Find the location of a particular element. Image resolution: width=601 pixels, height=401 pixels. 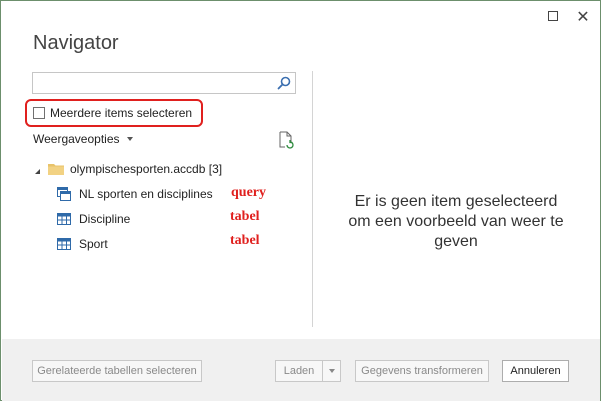

transform-data-button: Gegevens transformeren is located at coordinates (422, 371).